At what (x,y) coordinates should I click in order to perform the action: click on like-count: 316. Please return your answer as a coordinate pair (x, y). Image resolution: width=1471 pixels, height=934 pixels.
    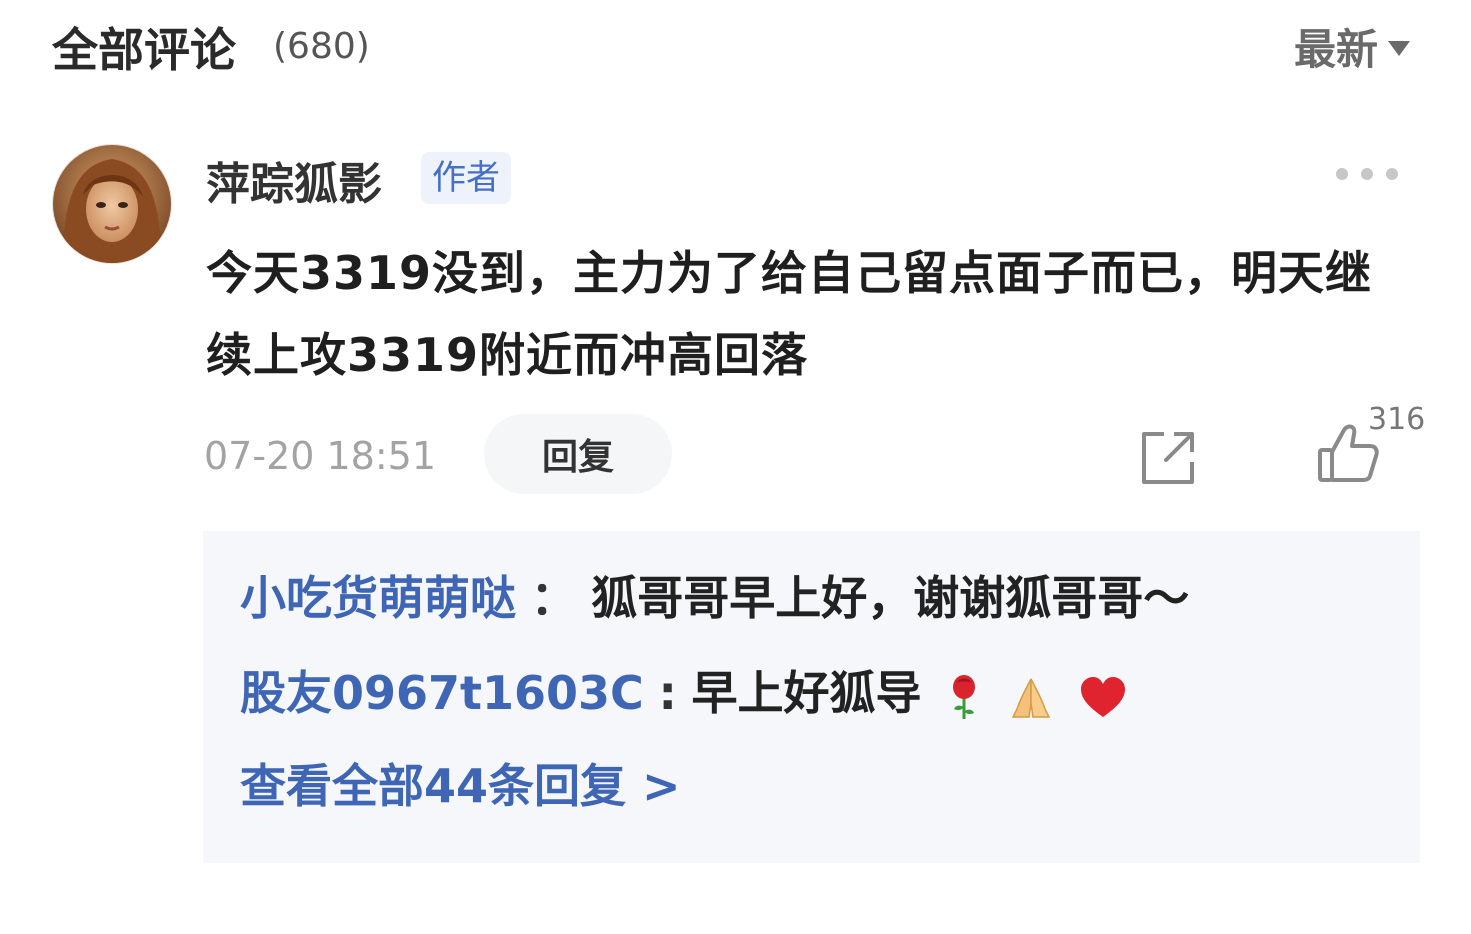
    Looking at the image, I should click on (1397, 419).